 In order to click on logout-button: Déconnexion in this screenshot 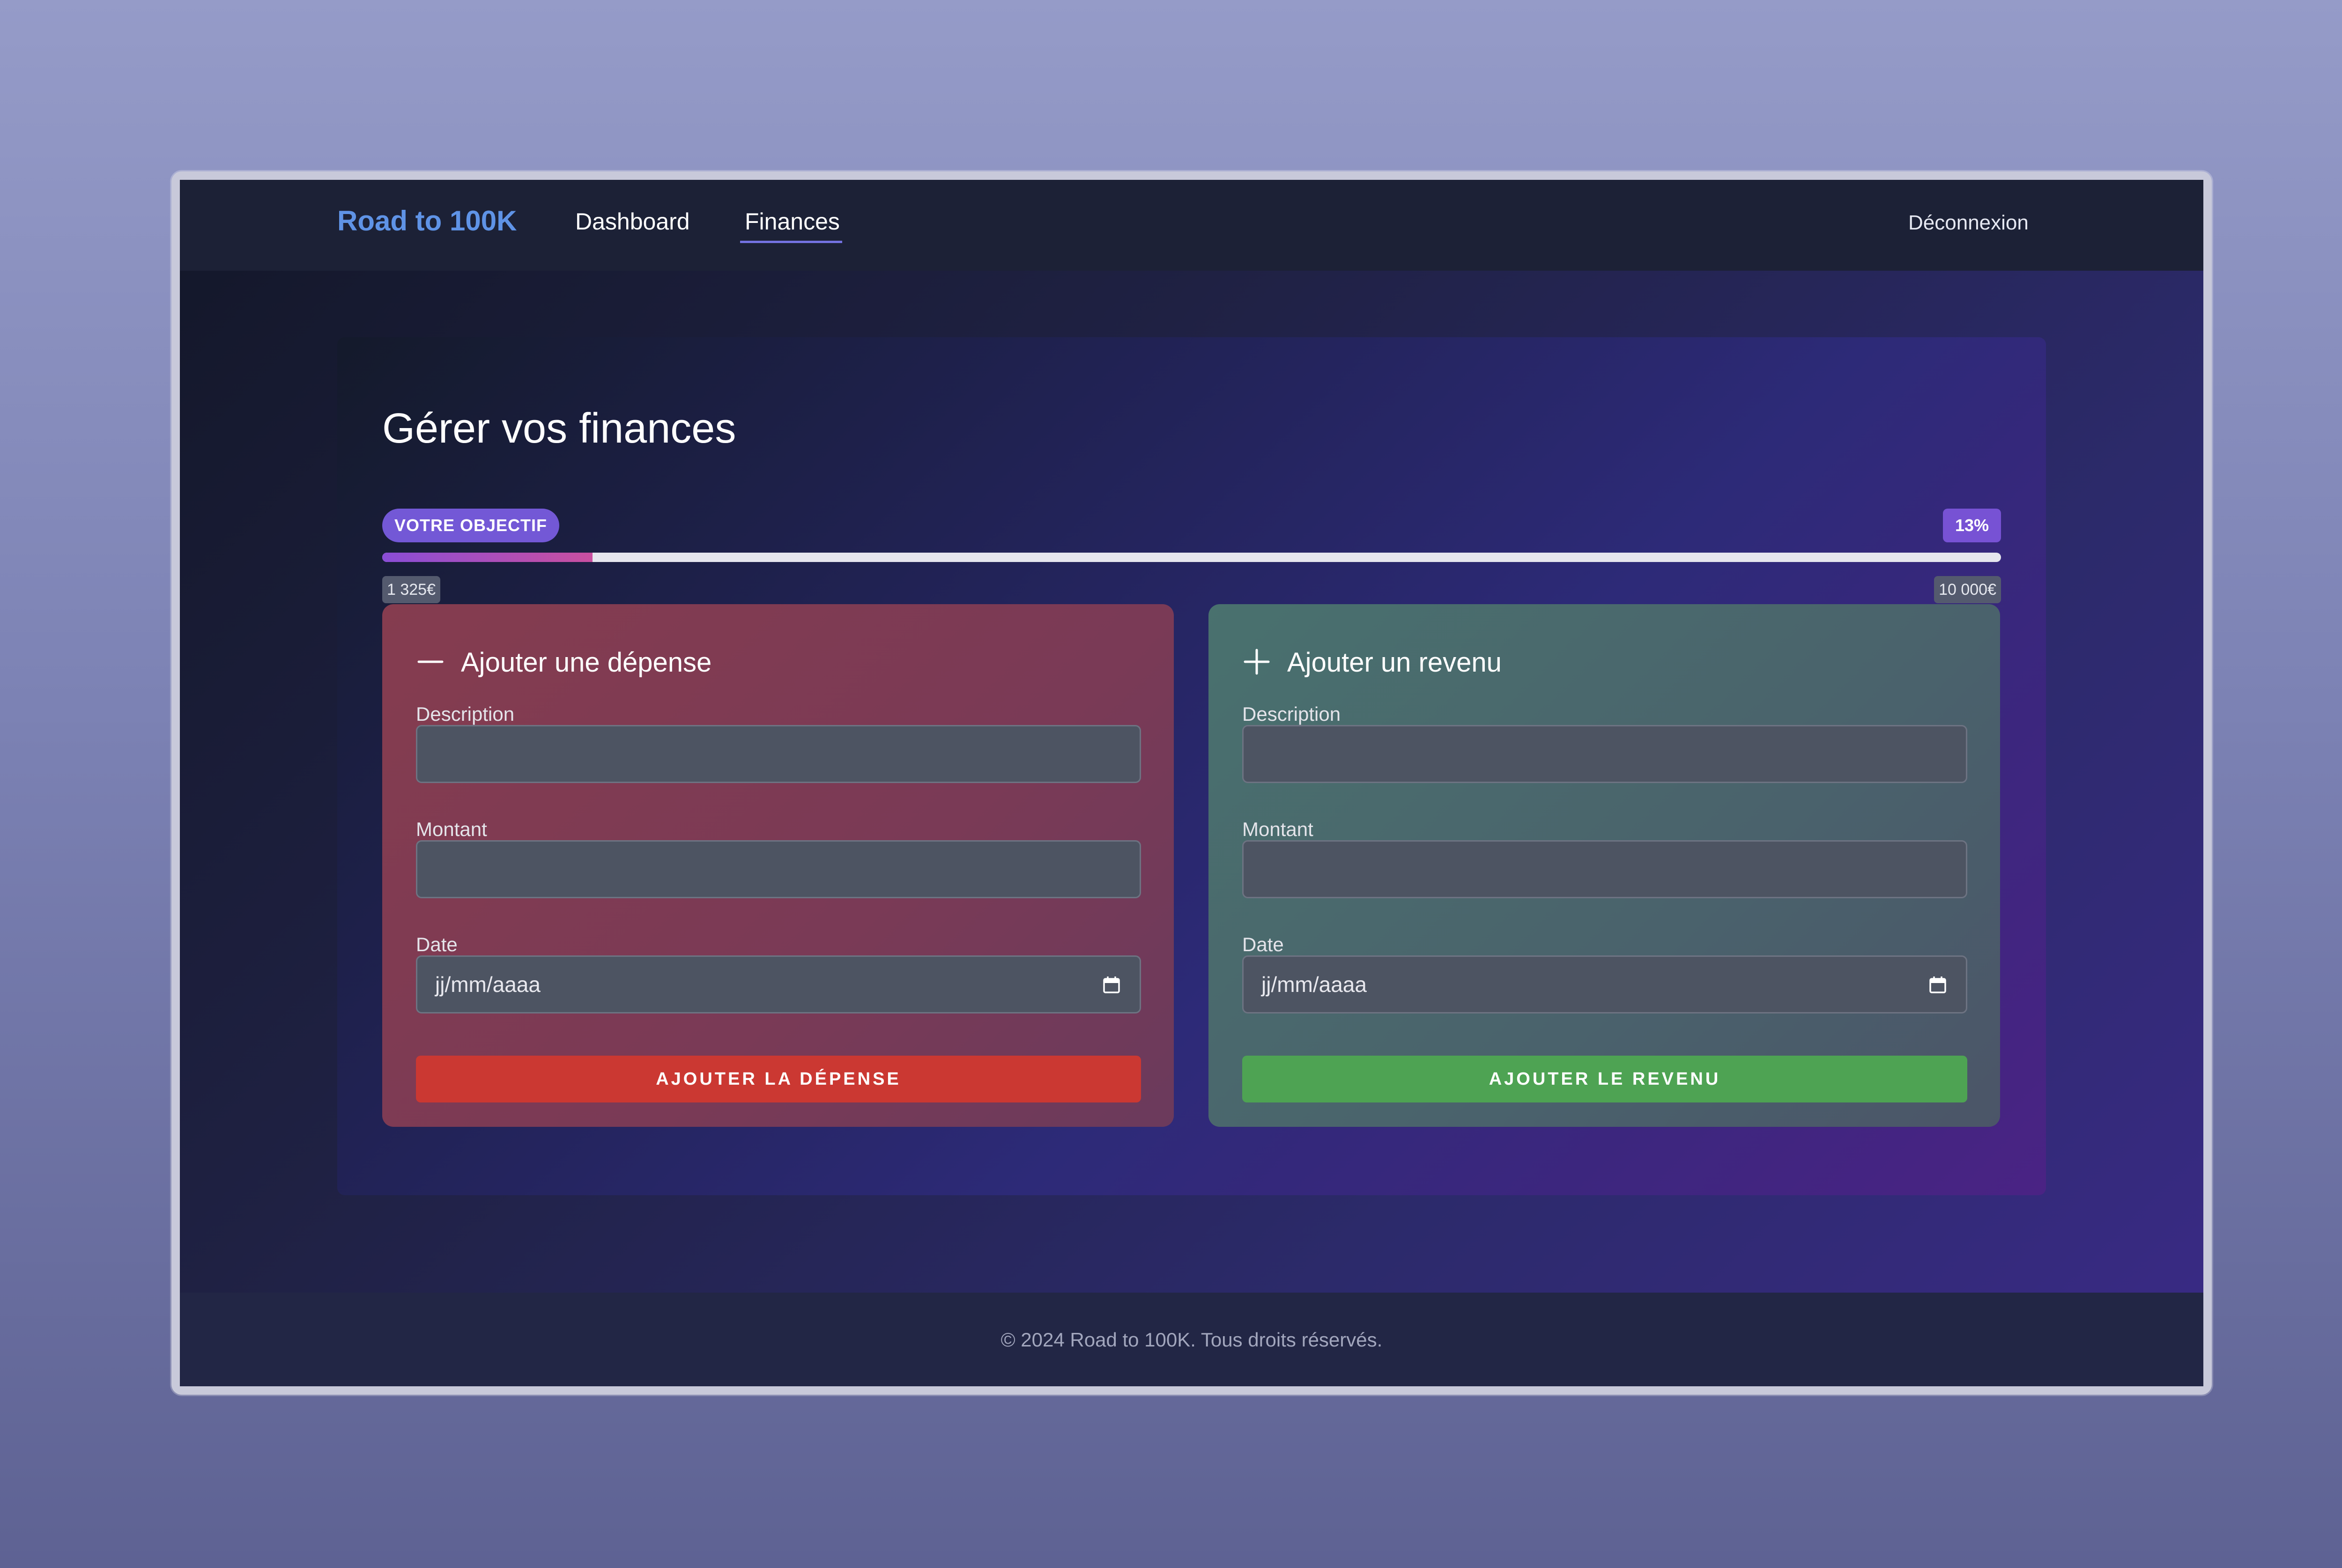, I will do `click(1968, 223)`.